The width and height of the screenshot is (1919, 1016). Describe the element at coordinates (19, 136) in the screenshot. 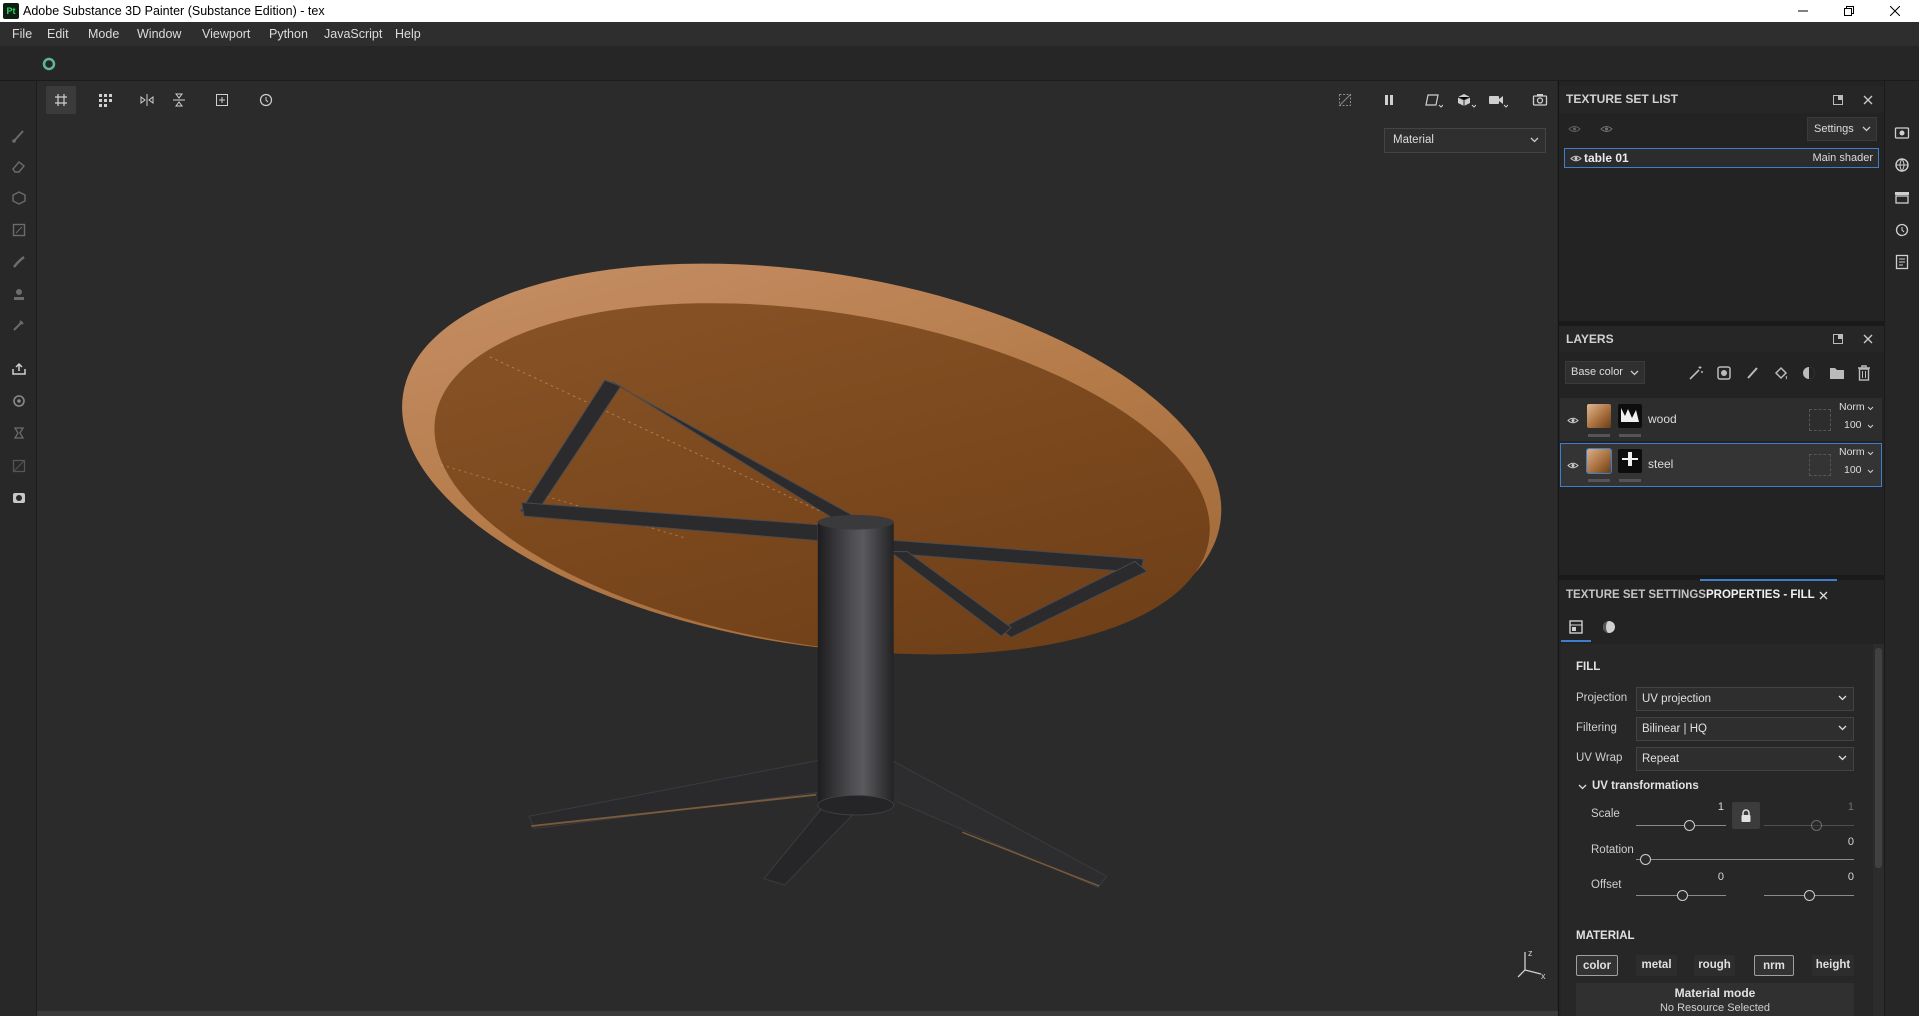

I see `paint-brush-icon` at that location.